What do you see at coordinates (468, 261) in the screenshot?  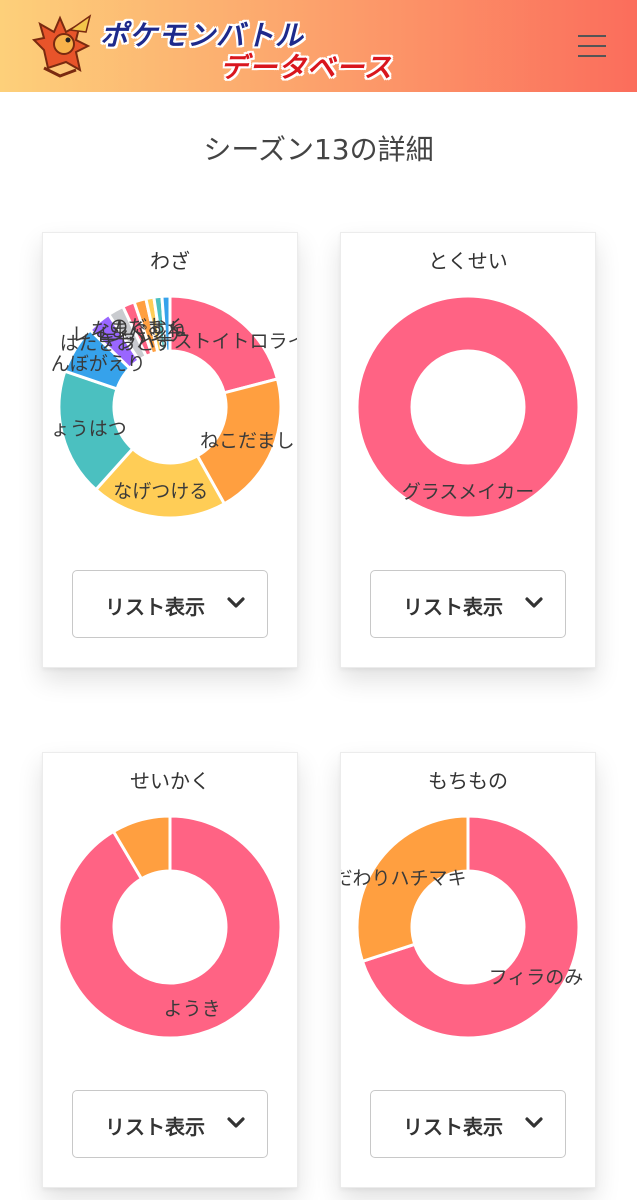 I see `tokusei-card-title: とくせい` at bounding box center [468, 261].